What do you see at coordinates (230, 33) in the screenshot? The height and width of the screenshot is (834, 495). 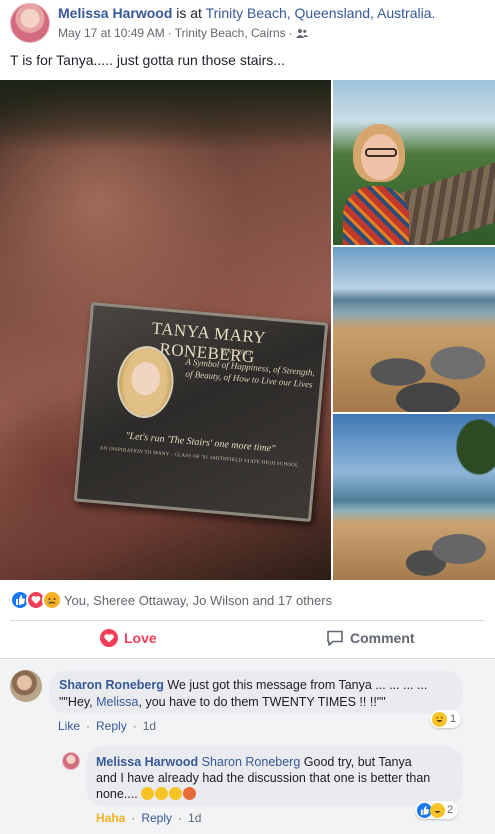 I see `post-location: Trinity Beach, Cairns` at bounding box center [230, 33].